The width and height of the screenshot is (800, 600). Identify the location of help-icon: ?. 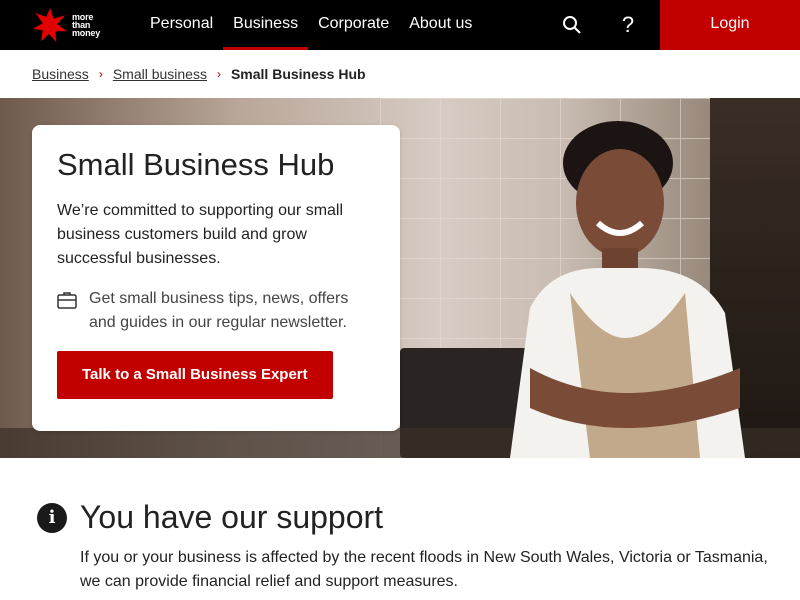
(628, 24).